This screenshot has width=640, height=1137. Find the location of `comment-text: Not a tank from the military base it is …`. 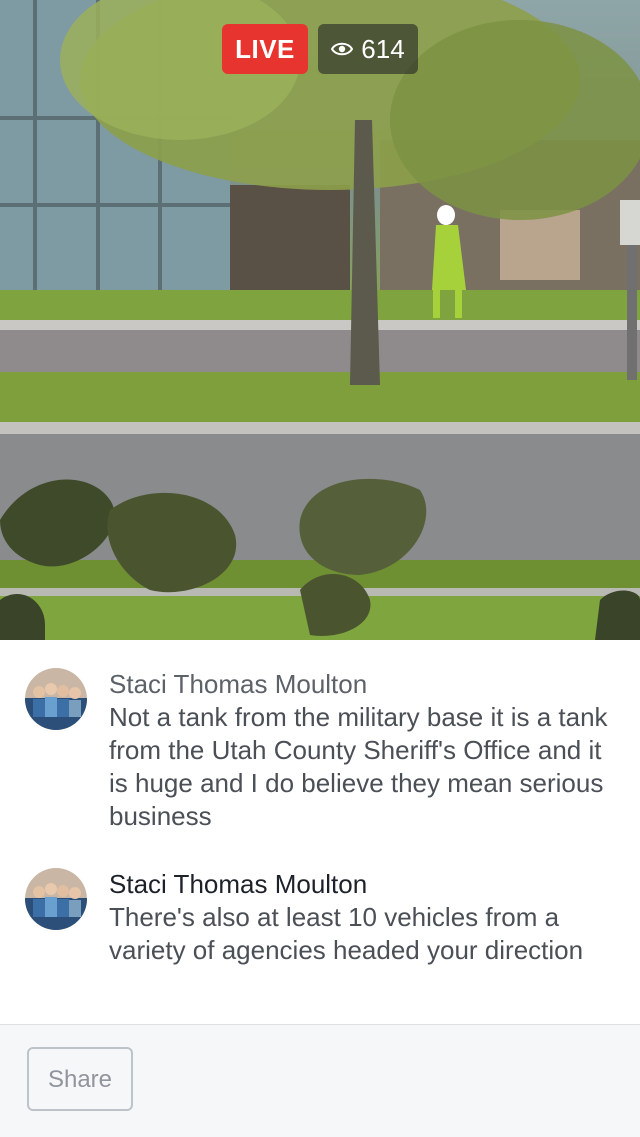

comment-text: Not a tank from the military base it is … is located at coordinates (358, 766).